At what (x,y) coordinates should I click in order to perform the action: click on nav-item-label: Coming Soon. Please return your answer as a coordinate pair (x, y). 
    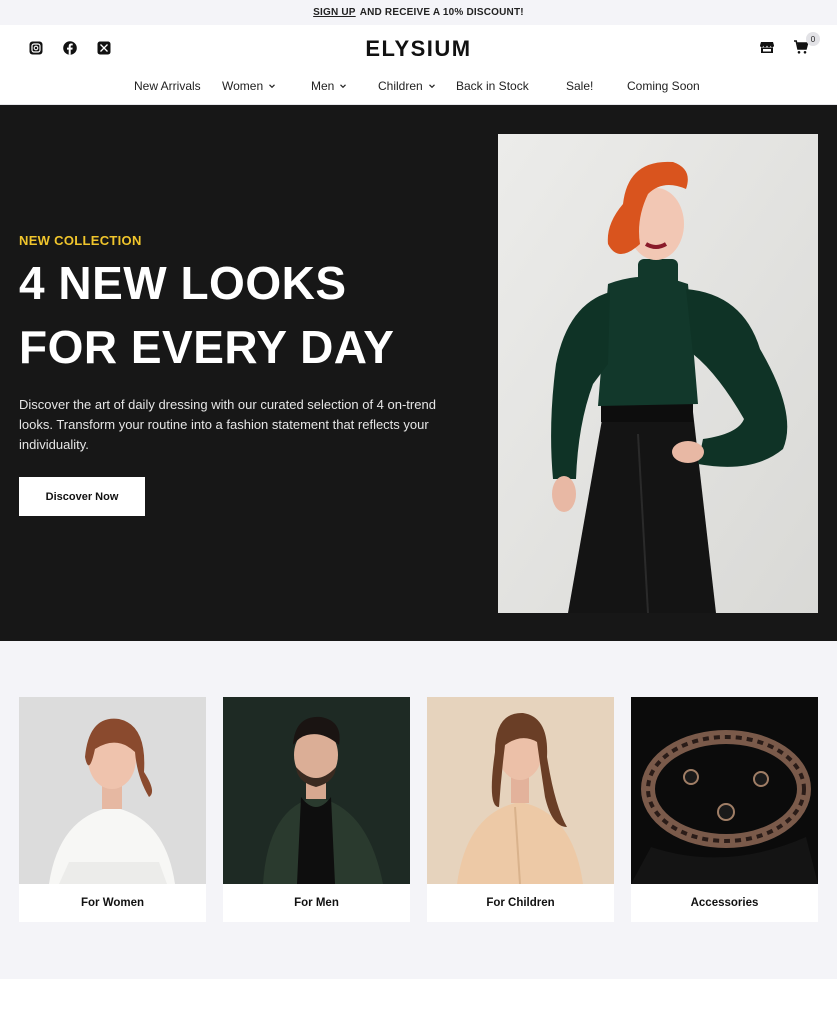
    Looking at the image, I should click on (663, 86).